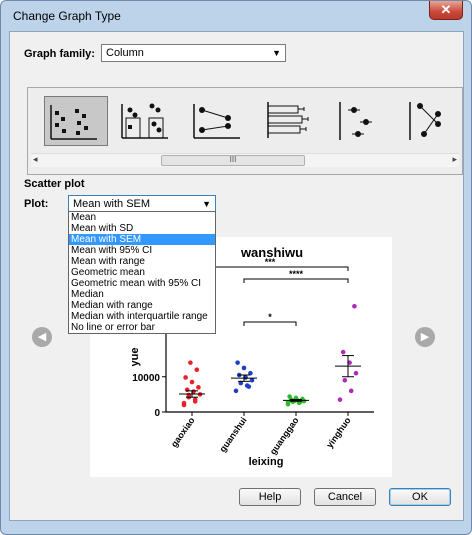  I want to click on gallery-tile-connected, so click(436, 121).